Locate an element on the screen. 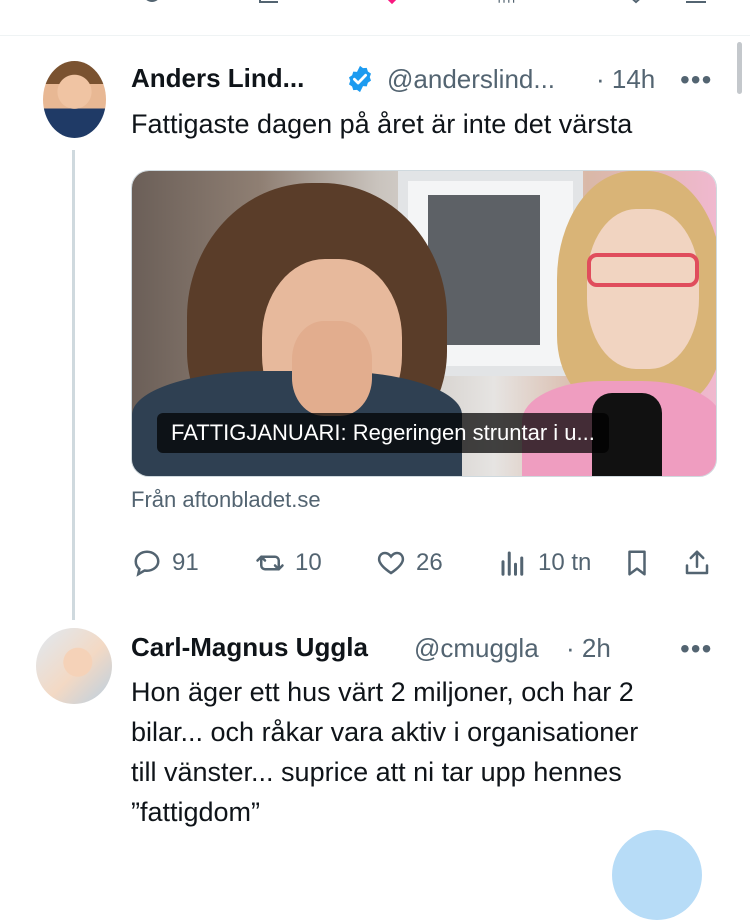 This screenshot has height=920, width=750. link-source: Från aftonbladet.se is located at coordinates (226, 500).